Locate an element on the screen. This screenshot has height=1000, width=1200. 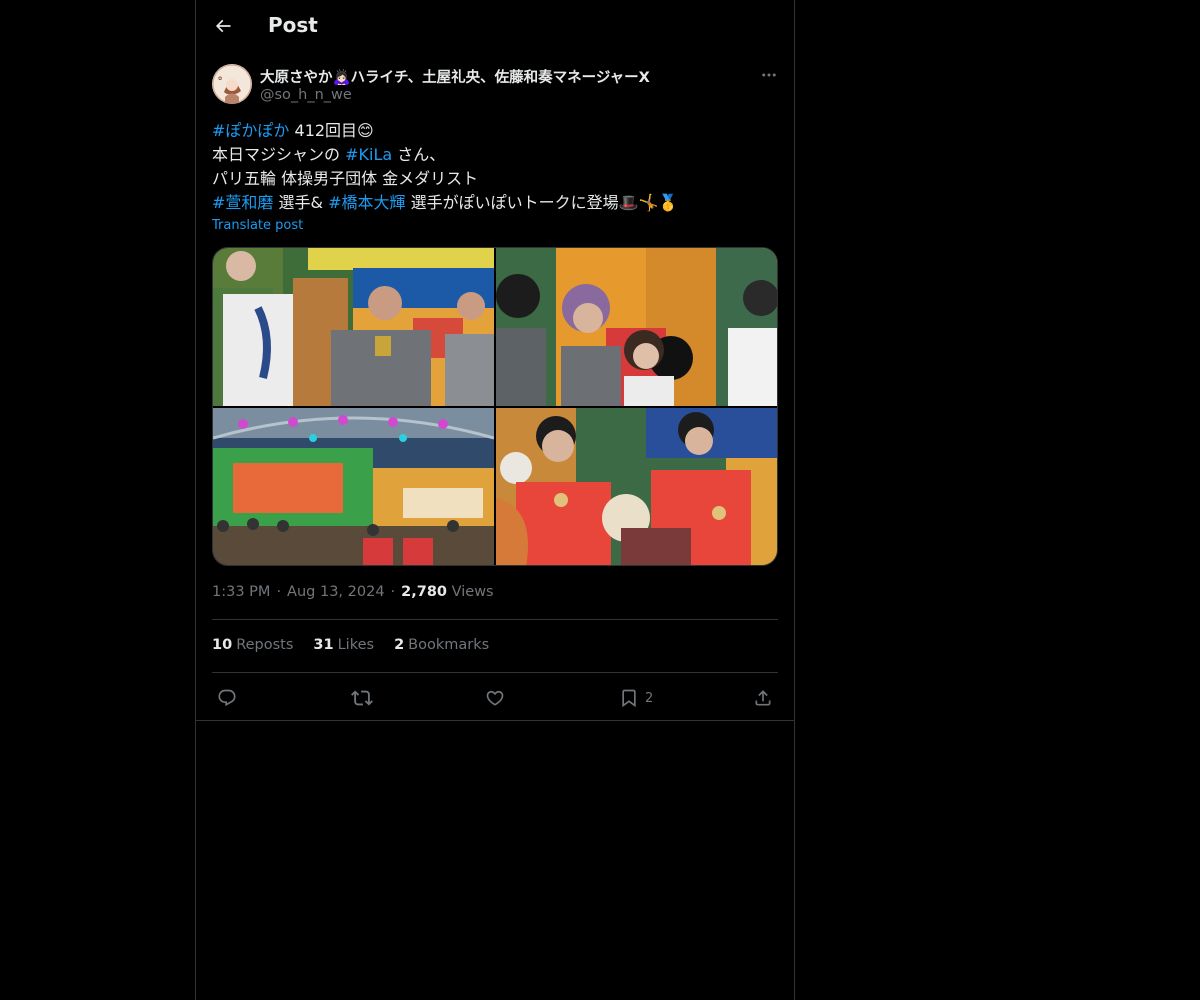
author-handle: @so_h_n_we is located at coordinates (306, 95).